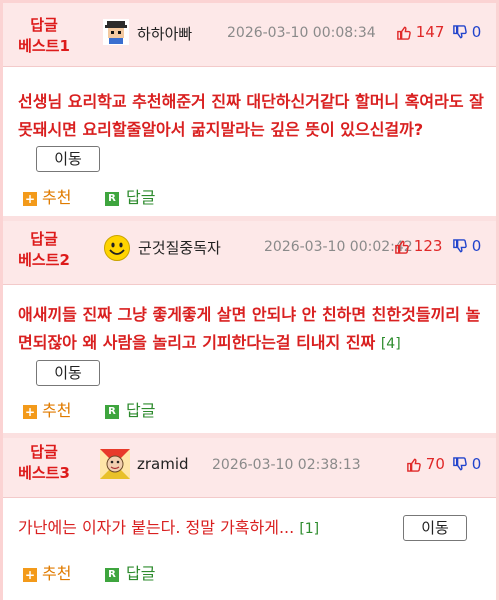 The image size is (499, 600). What do you see at coordinates (179, 247) in the screenshot?
I see `nickname: 군것질중독자` at bounding box center [179, 247].